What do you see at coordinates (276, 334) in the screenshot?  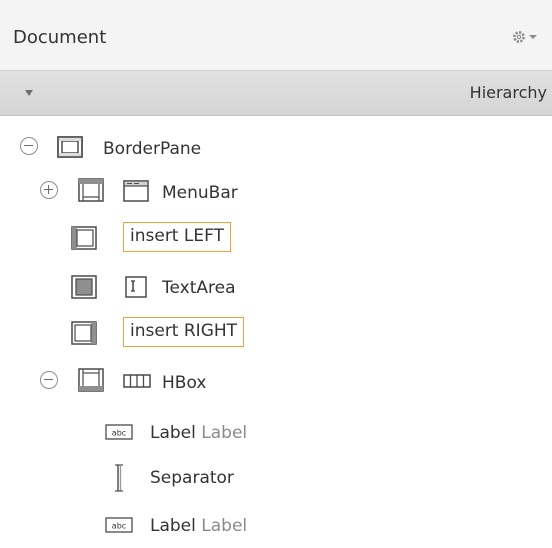 I see `tree-row-insert-right: insert RIGHT` at bounding box center [276, 334].